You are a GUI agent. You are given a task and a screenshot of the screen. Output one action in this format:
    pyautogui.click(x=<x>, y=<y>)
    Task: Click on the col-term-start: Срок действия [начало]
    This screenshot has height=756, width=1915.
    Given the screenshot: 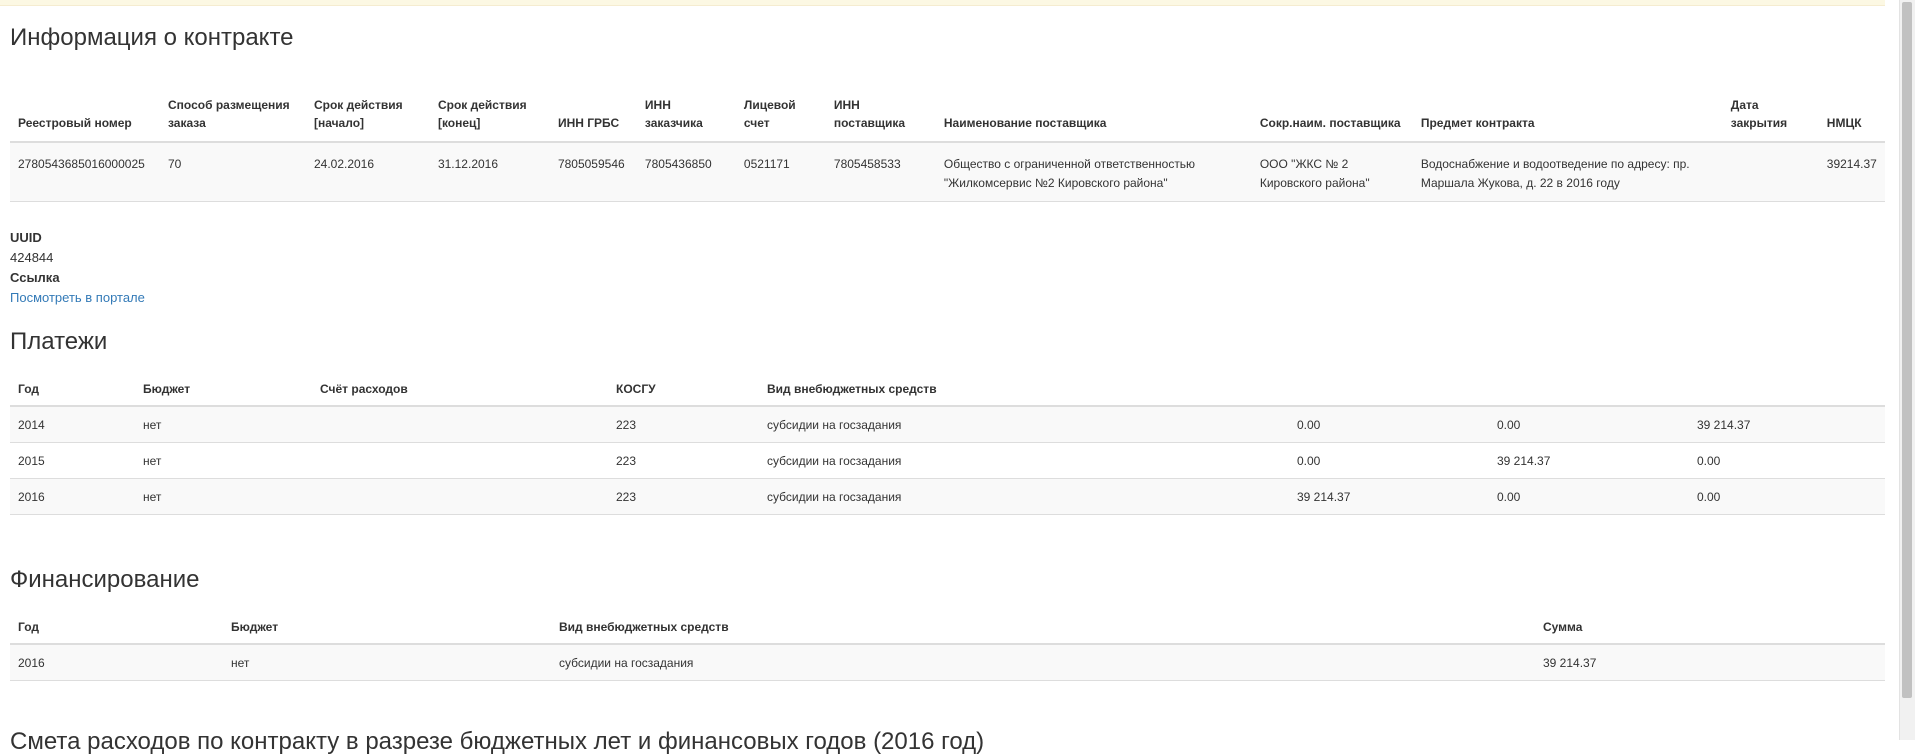 What is the action you would take?
    pyautogui.click(x=367, y=103)
    